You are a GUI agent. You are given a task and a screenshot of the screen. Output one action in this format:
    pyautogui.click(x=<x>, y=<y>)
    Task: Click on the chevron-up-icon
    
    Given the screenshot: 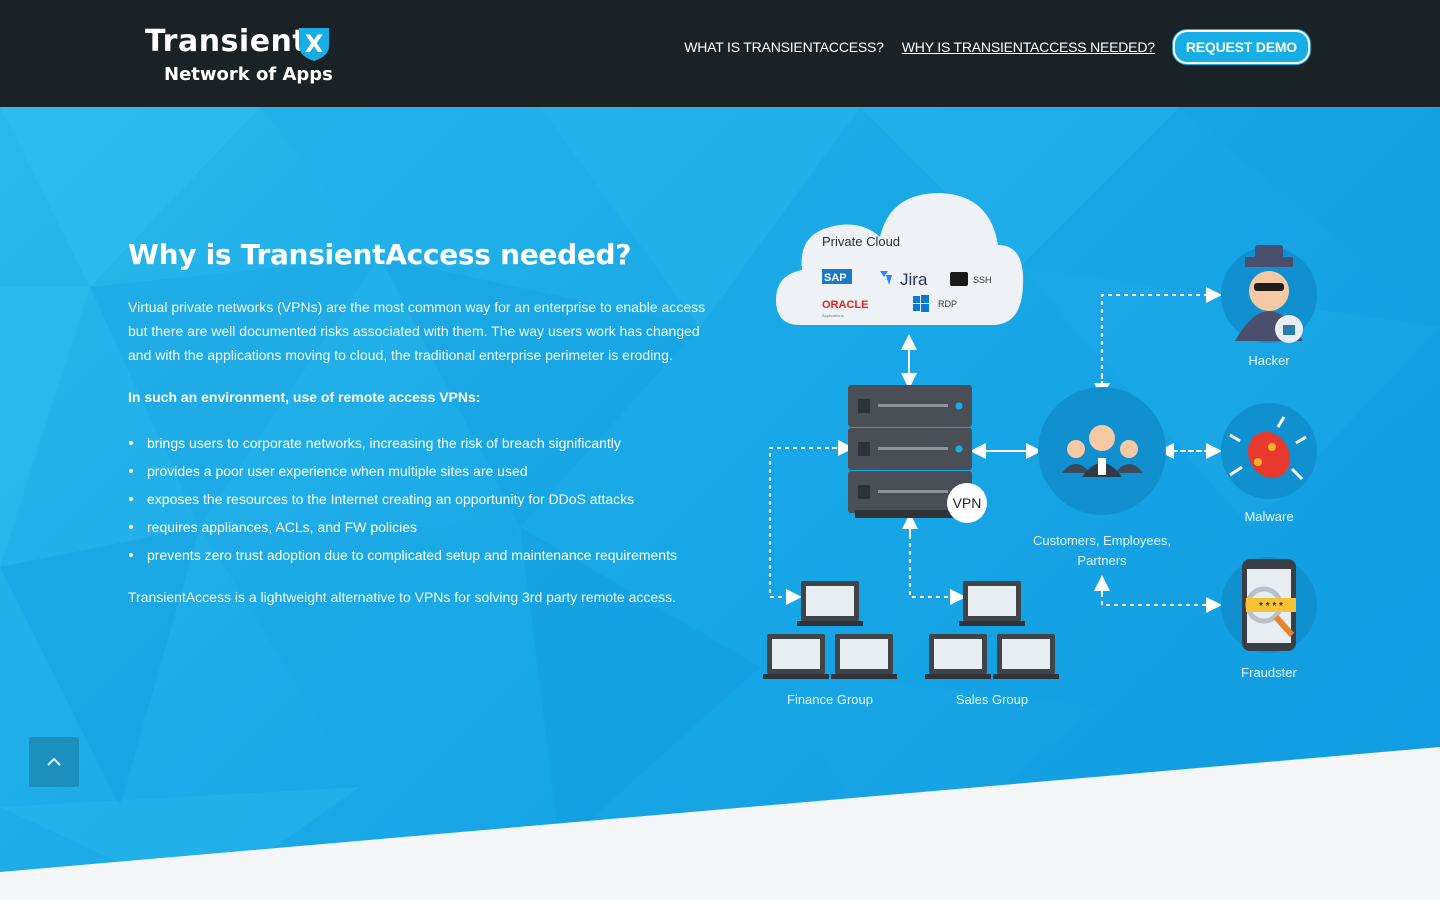 What is the action you would take?
    pyautogui.click(x=54, y=761)
    